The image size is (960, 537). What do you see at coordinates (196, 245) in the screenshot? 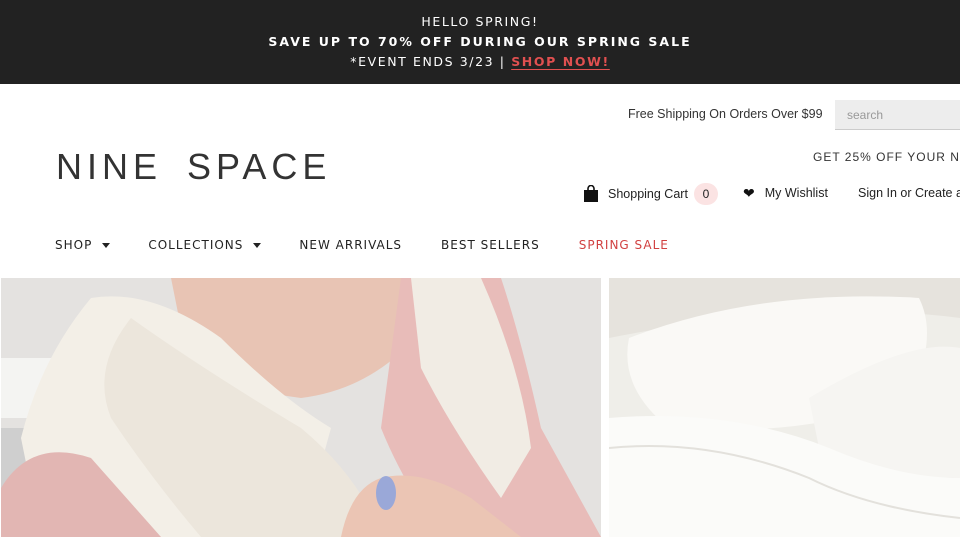
I see `nav-item-label: COLLECTIONS` at bounding box center [196, 245].